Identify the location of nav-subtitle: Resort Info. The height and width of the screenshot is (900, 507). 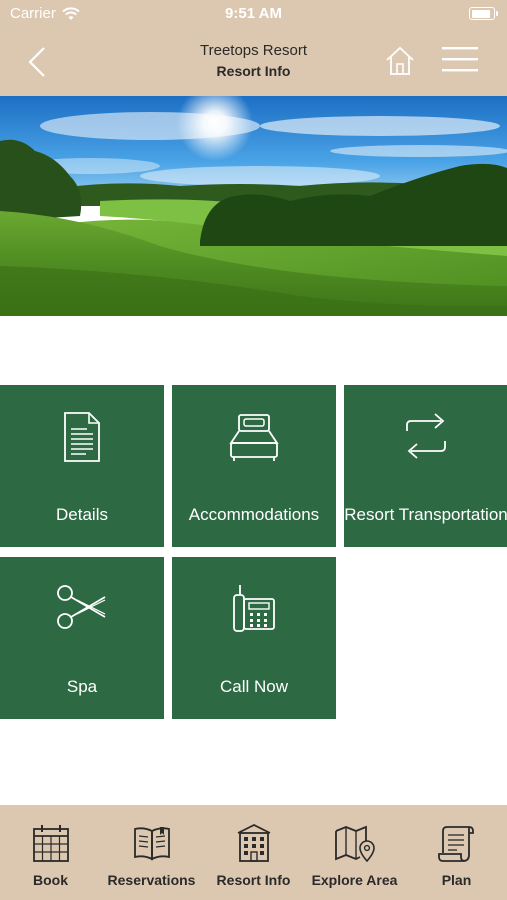
(253, 71).